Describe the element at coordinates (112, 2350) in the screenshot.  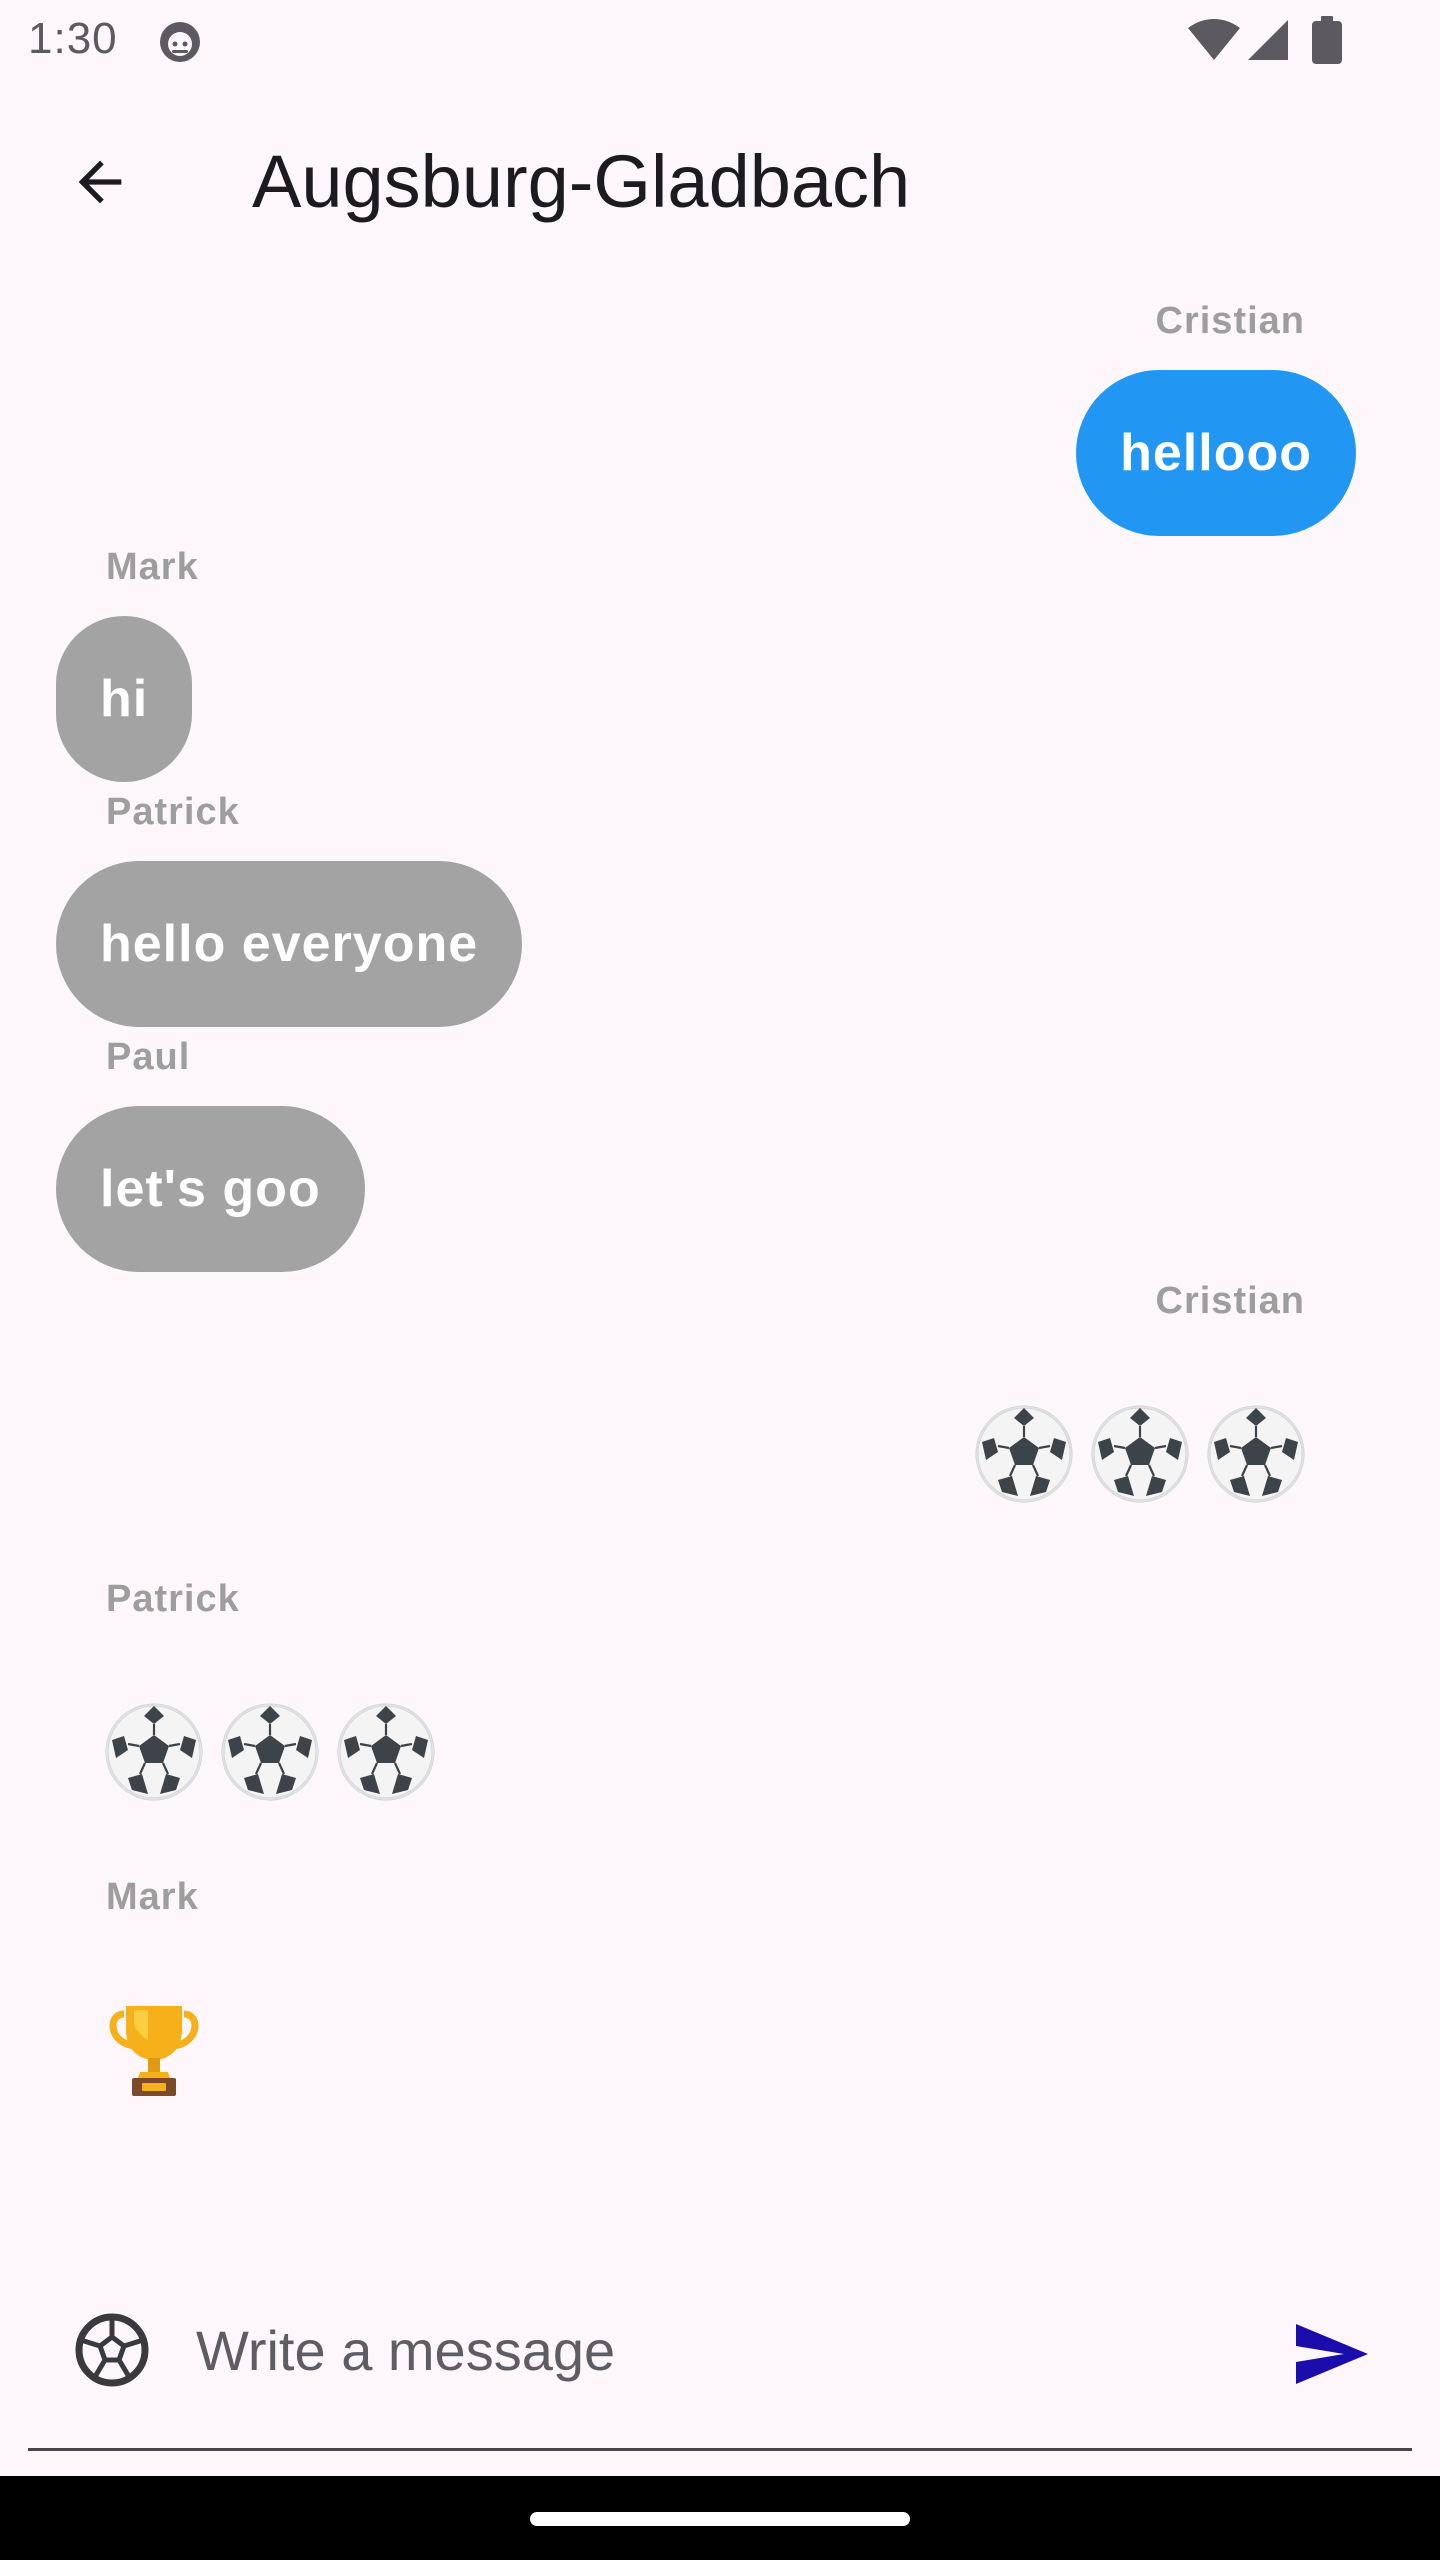
I see `soccer-ball-icon` at that location.